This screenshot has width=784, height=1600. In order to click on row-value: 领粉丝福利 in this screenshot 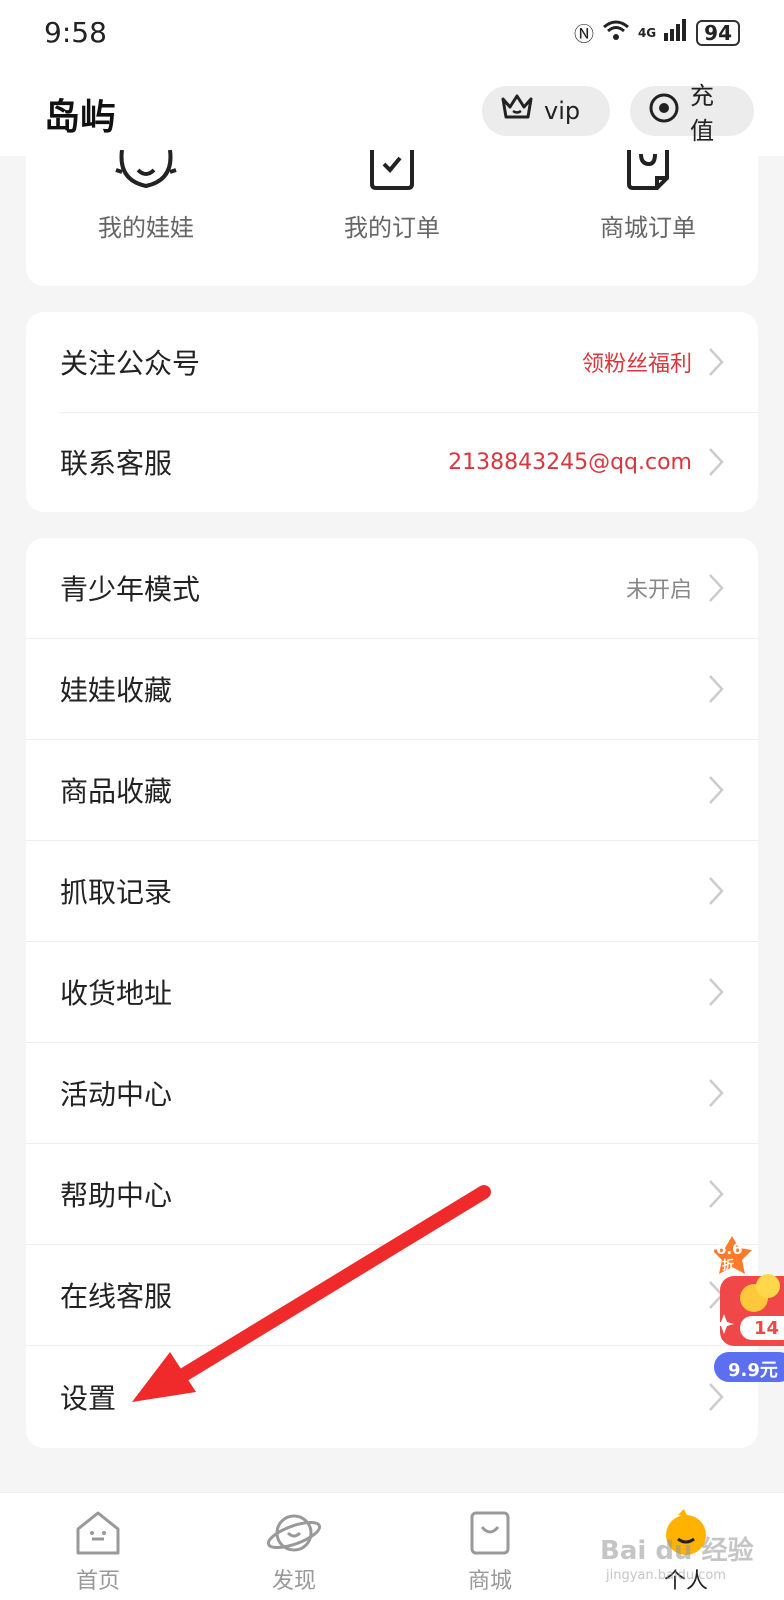, I will do `click(636, 364)`.